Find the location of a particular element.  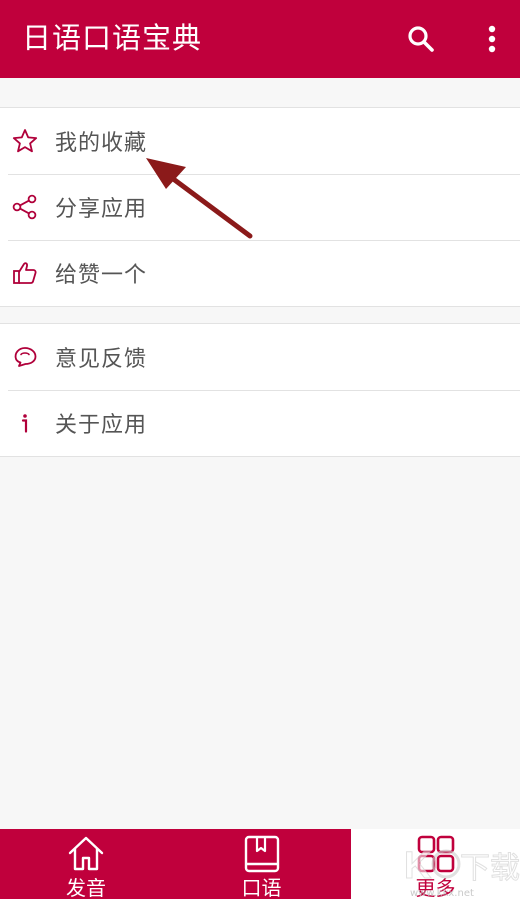

star-outline-icon is located at coordinates (25, 141).